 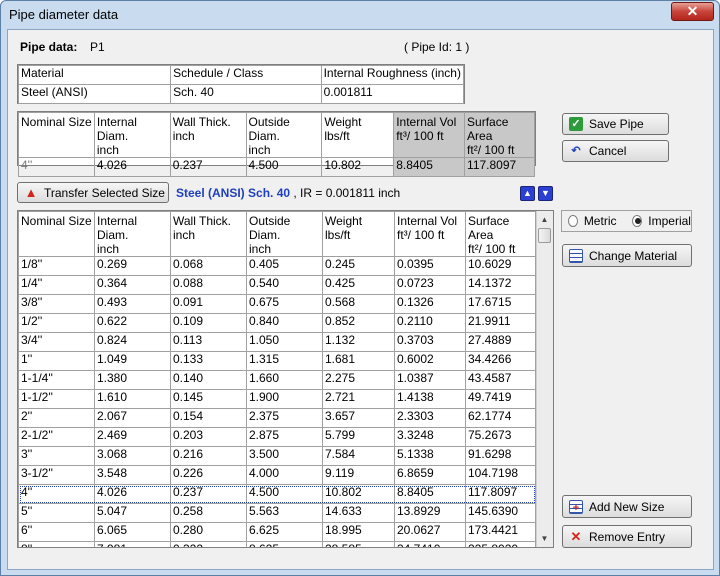 What do you see at coordinates (277, 399) in the screenshot?
I see `table-row: 1-1/2'' 1.610 0.145 1.900 2.721 1.4138 49.7419` at bounding box center [277, 399].